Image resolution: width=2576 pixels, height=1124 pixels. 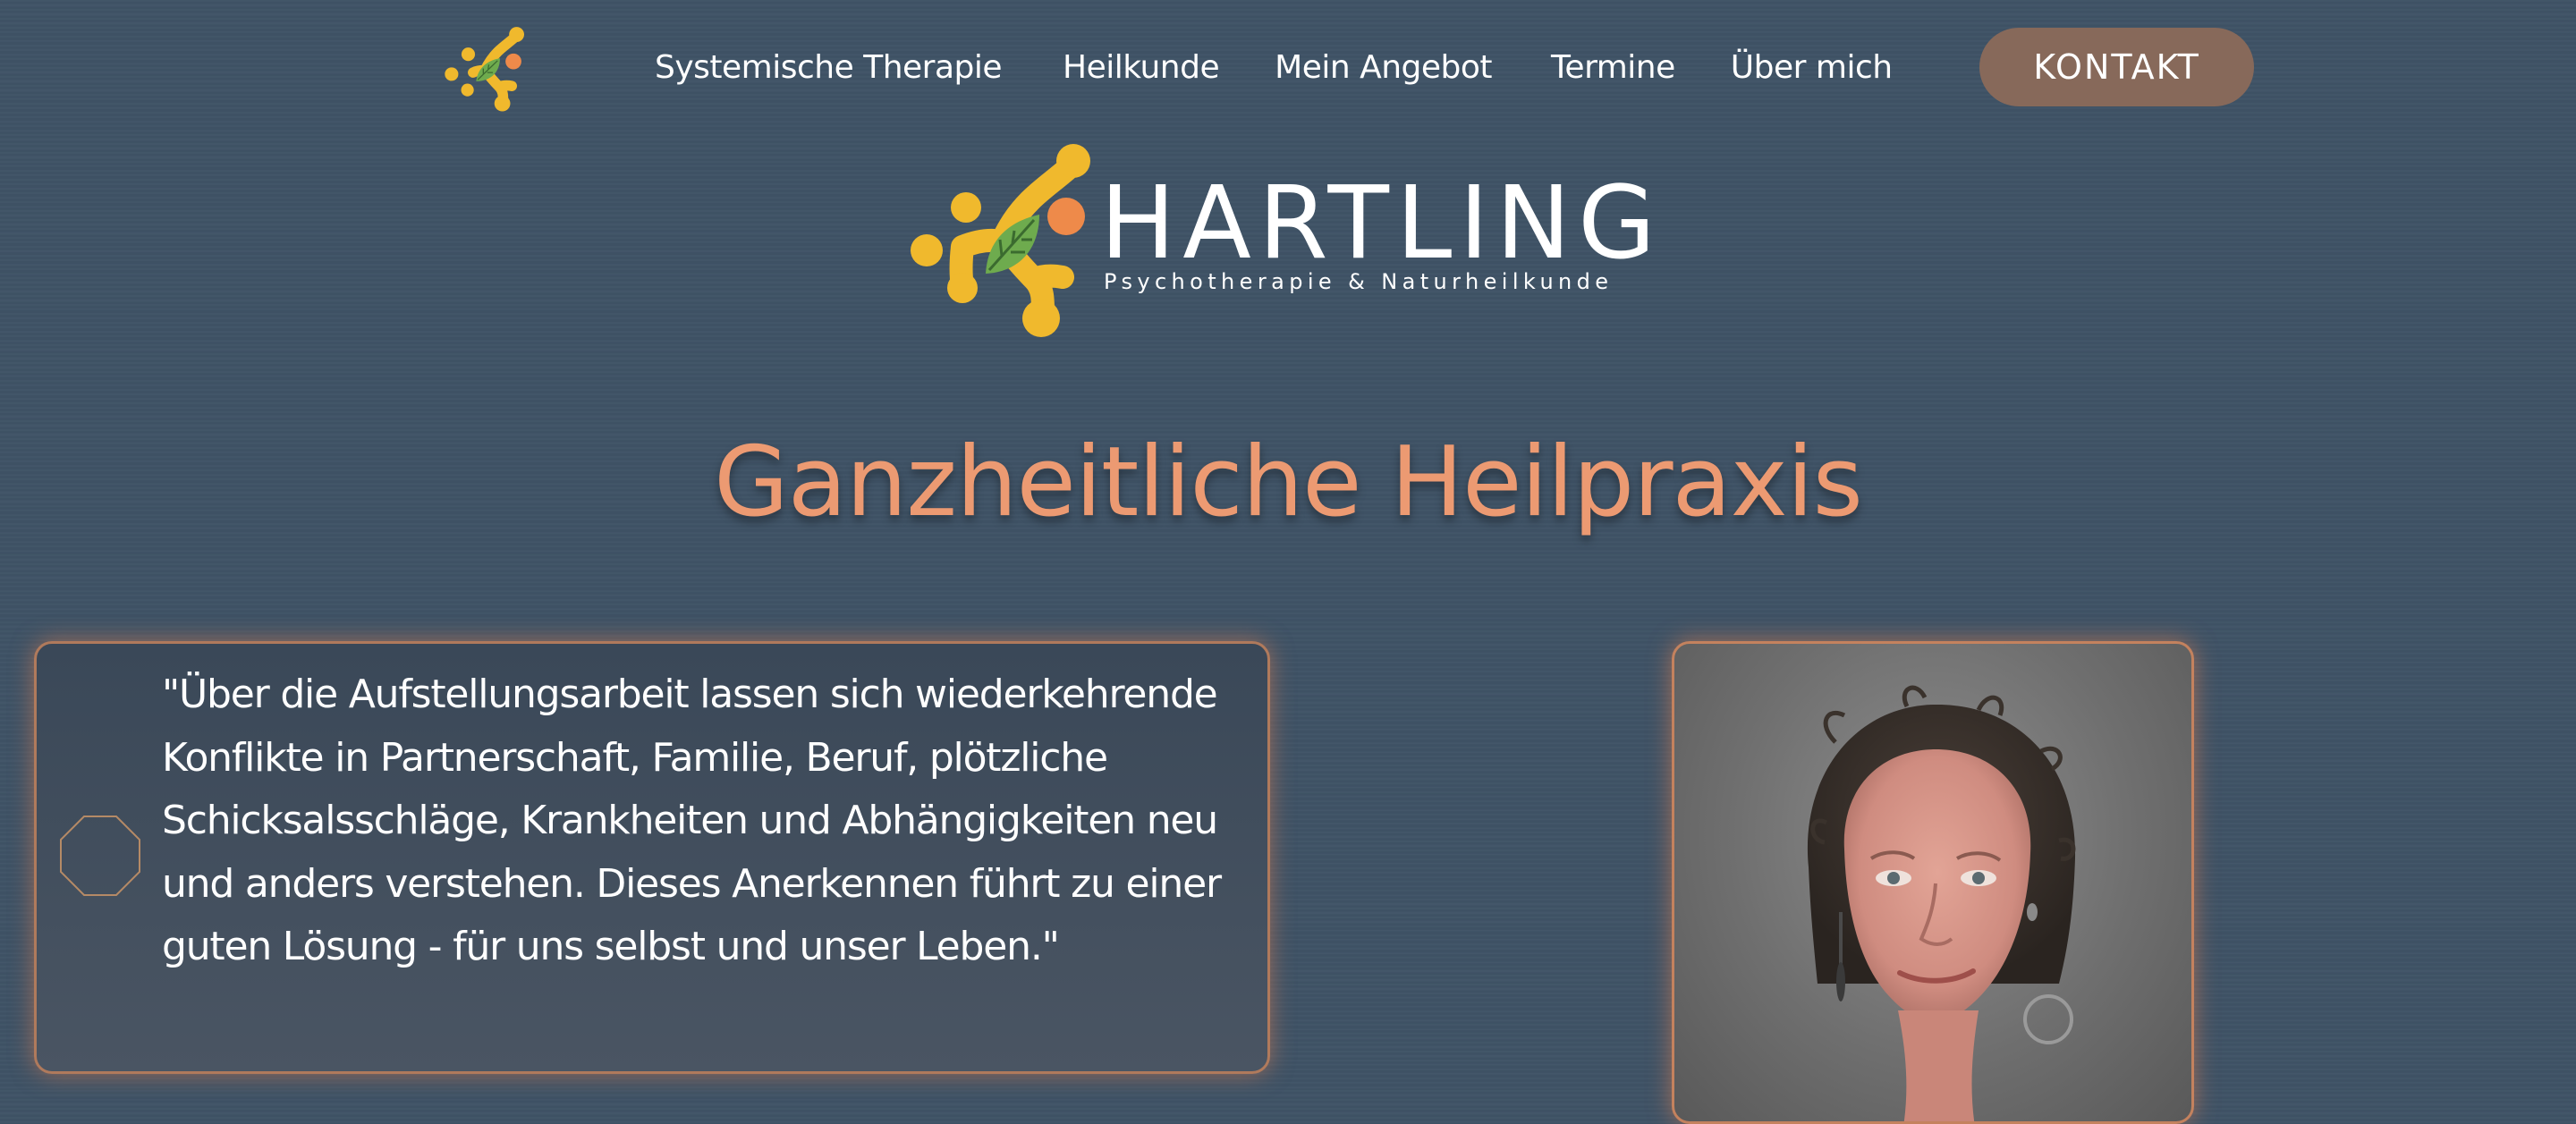 I want to click on nav-logo-icon, so click(x=486, y=69).